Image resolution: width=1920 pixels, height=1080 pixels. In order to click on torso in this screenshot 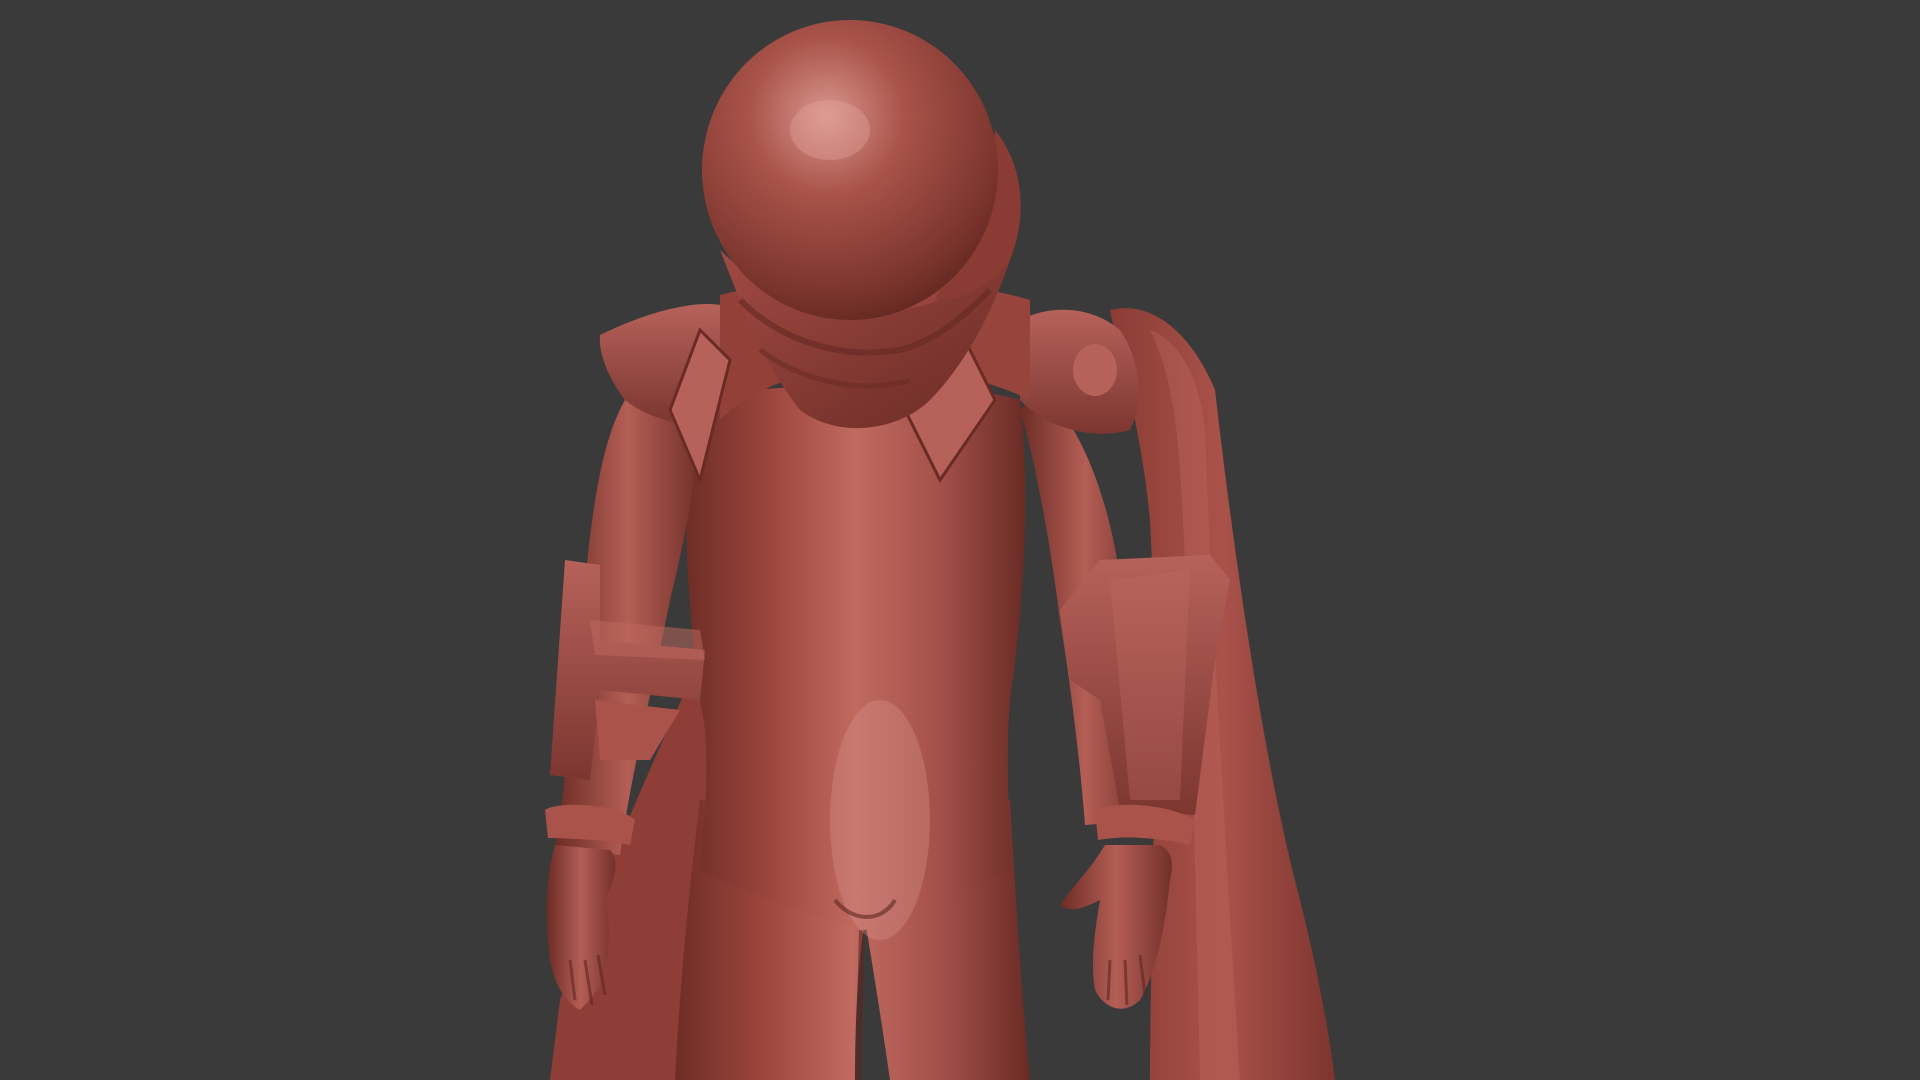, I will do `click(855, 662)`.